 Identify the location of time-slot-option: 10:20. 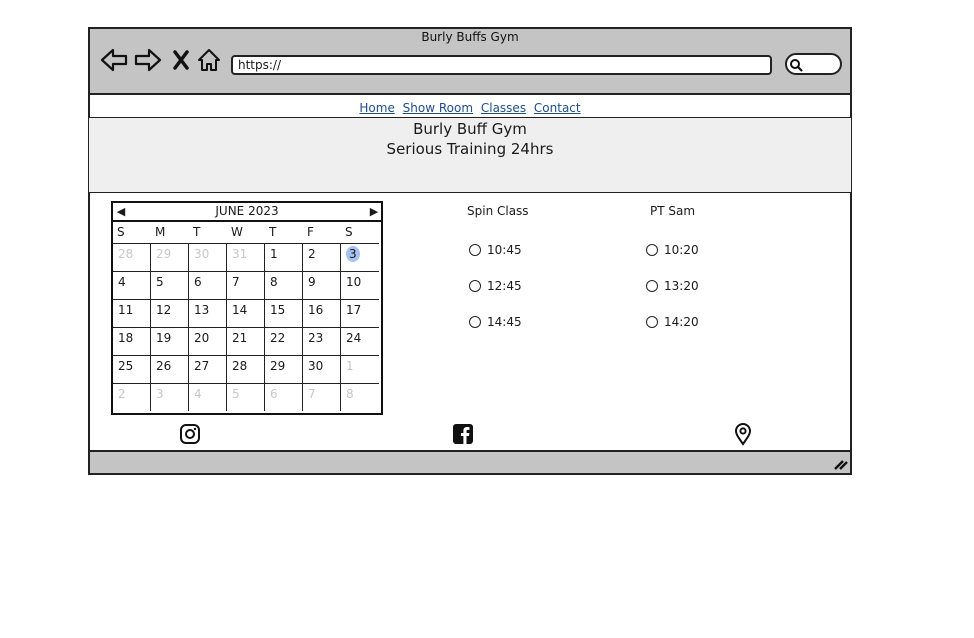
(672, 250).